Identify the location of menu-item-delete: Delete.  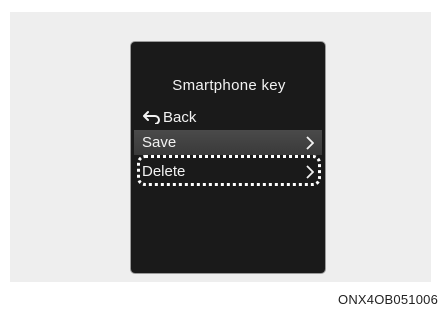
(228, 171).